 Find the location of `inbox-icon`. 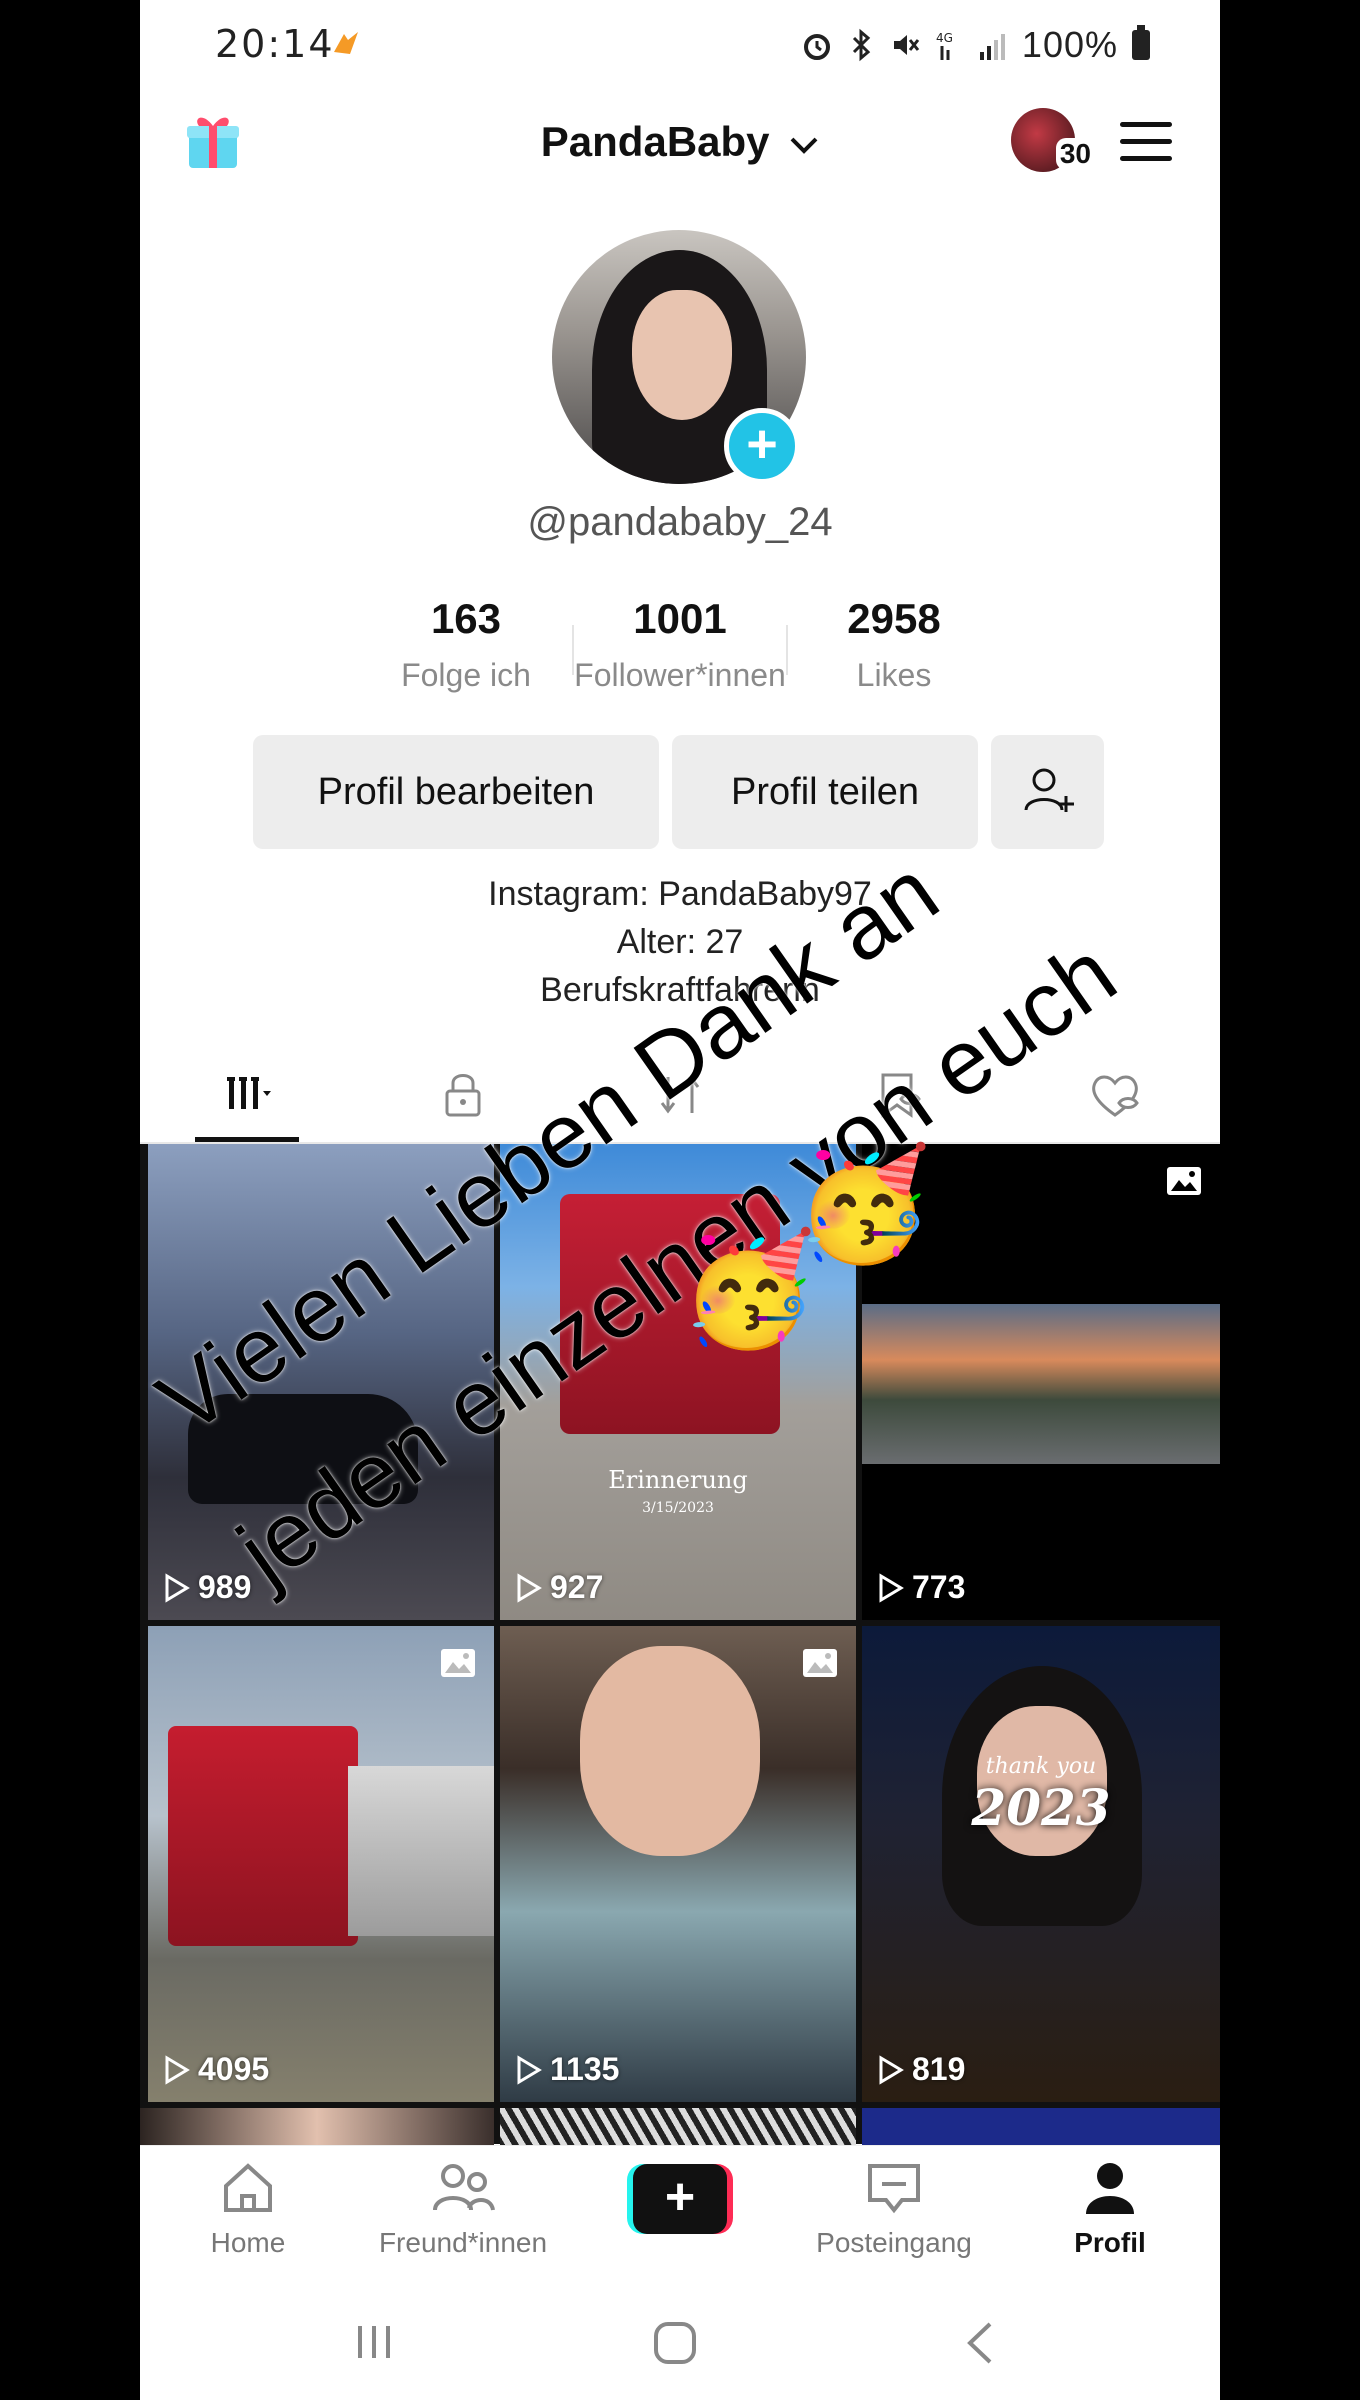

inbox-icon is located at coordinates (894, 2189).